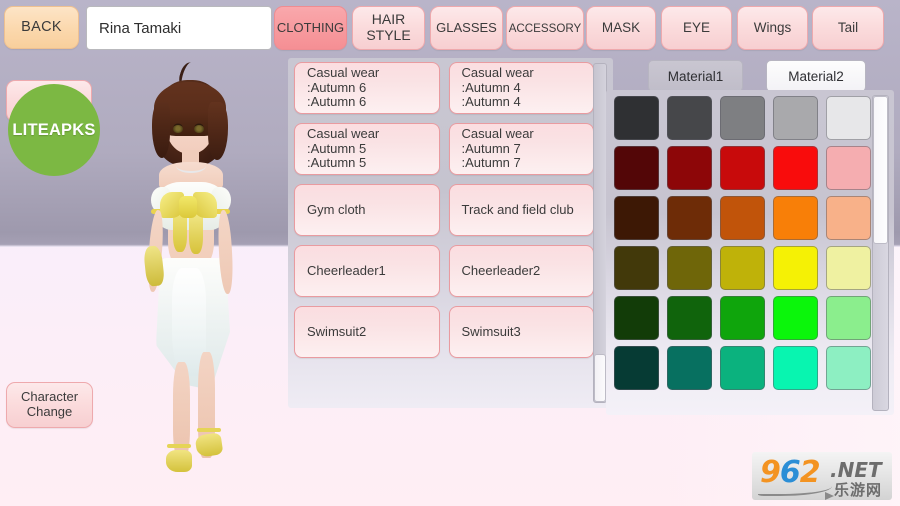 Image resolution: width=900 pixels, height=506 pixels. Describe the element at coordinates (199, 129) in the screenshot. I see `character-eye-right` at that location.